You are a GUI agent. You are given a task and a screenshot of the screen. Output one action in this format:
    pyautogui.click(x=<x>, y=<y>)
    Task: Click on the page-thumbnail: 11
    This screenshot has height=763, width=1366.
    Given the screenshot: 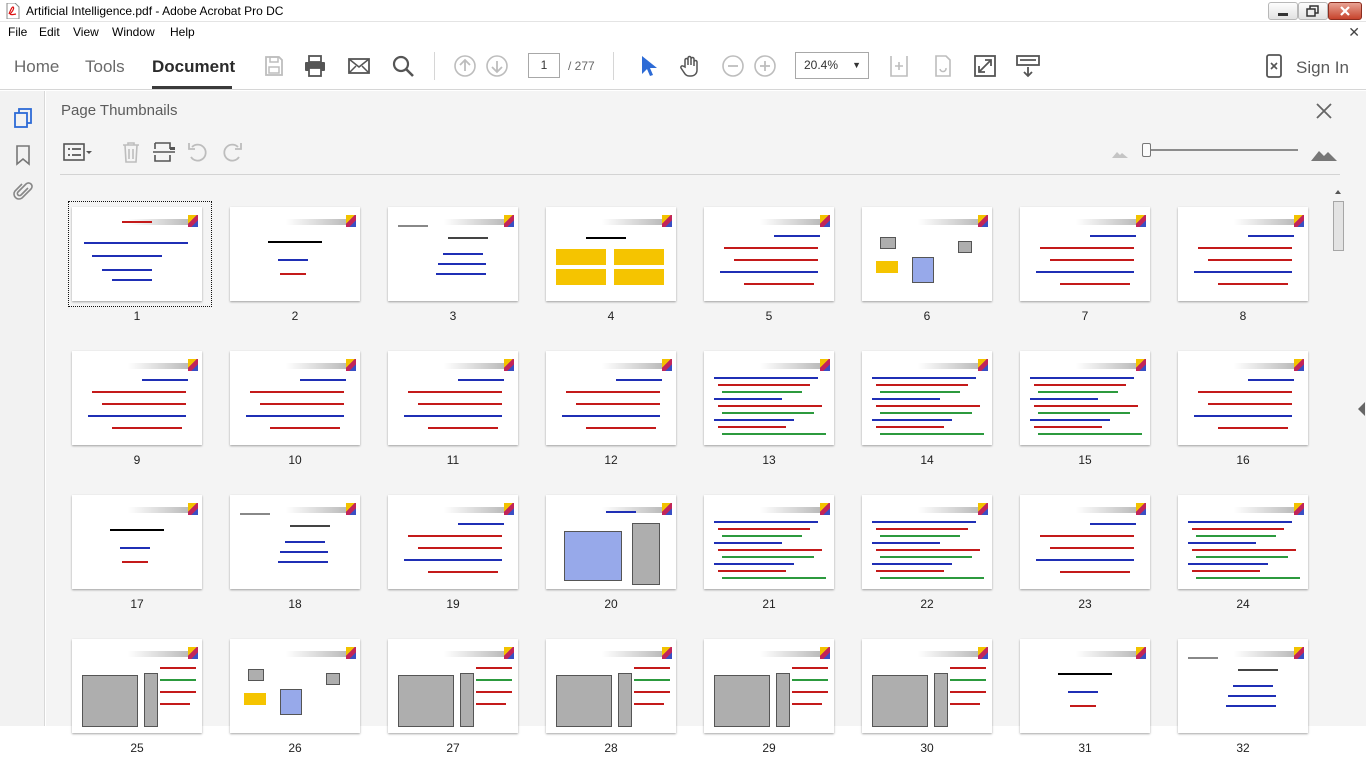 What is the action you would take?
    pyautogui.click(x=453, y=410)
    